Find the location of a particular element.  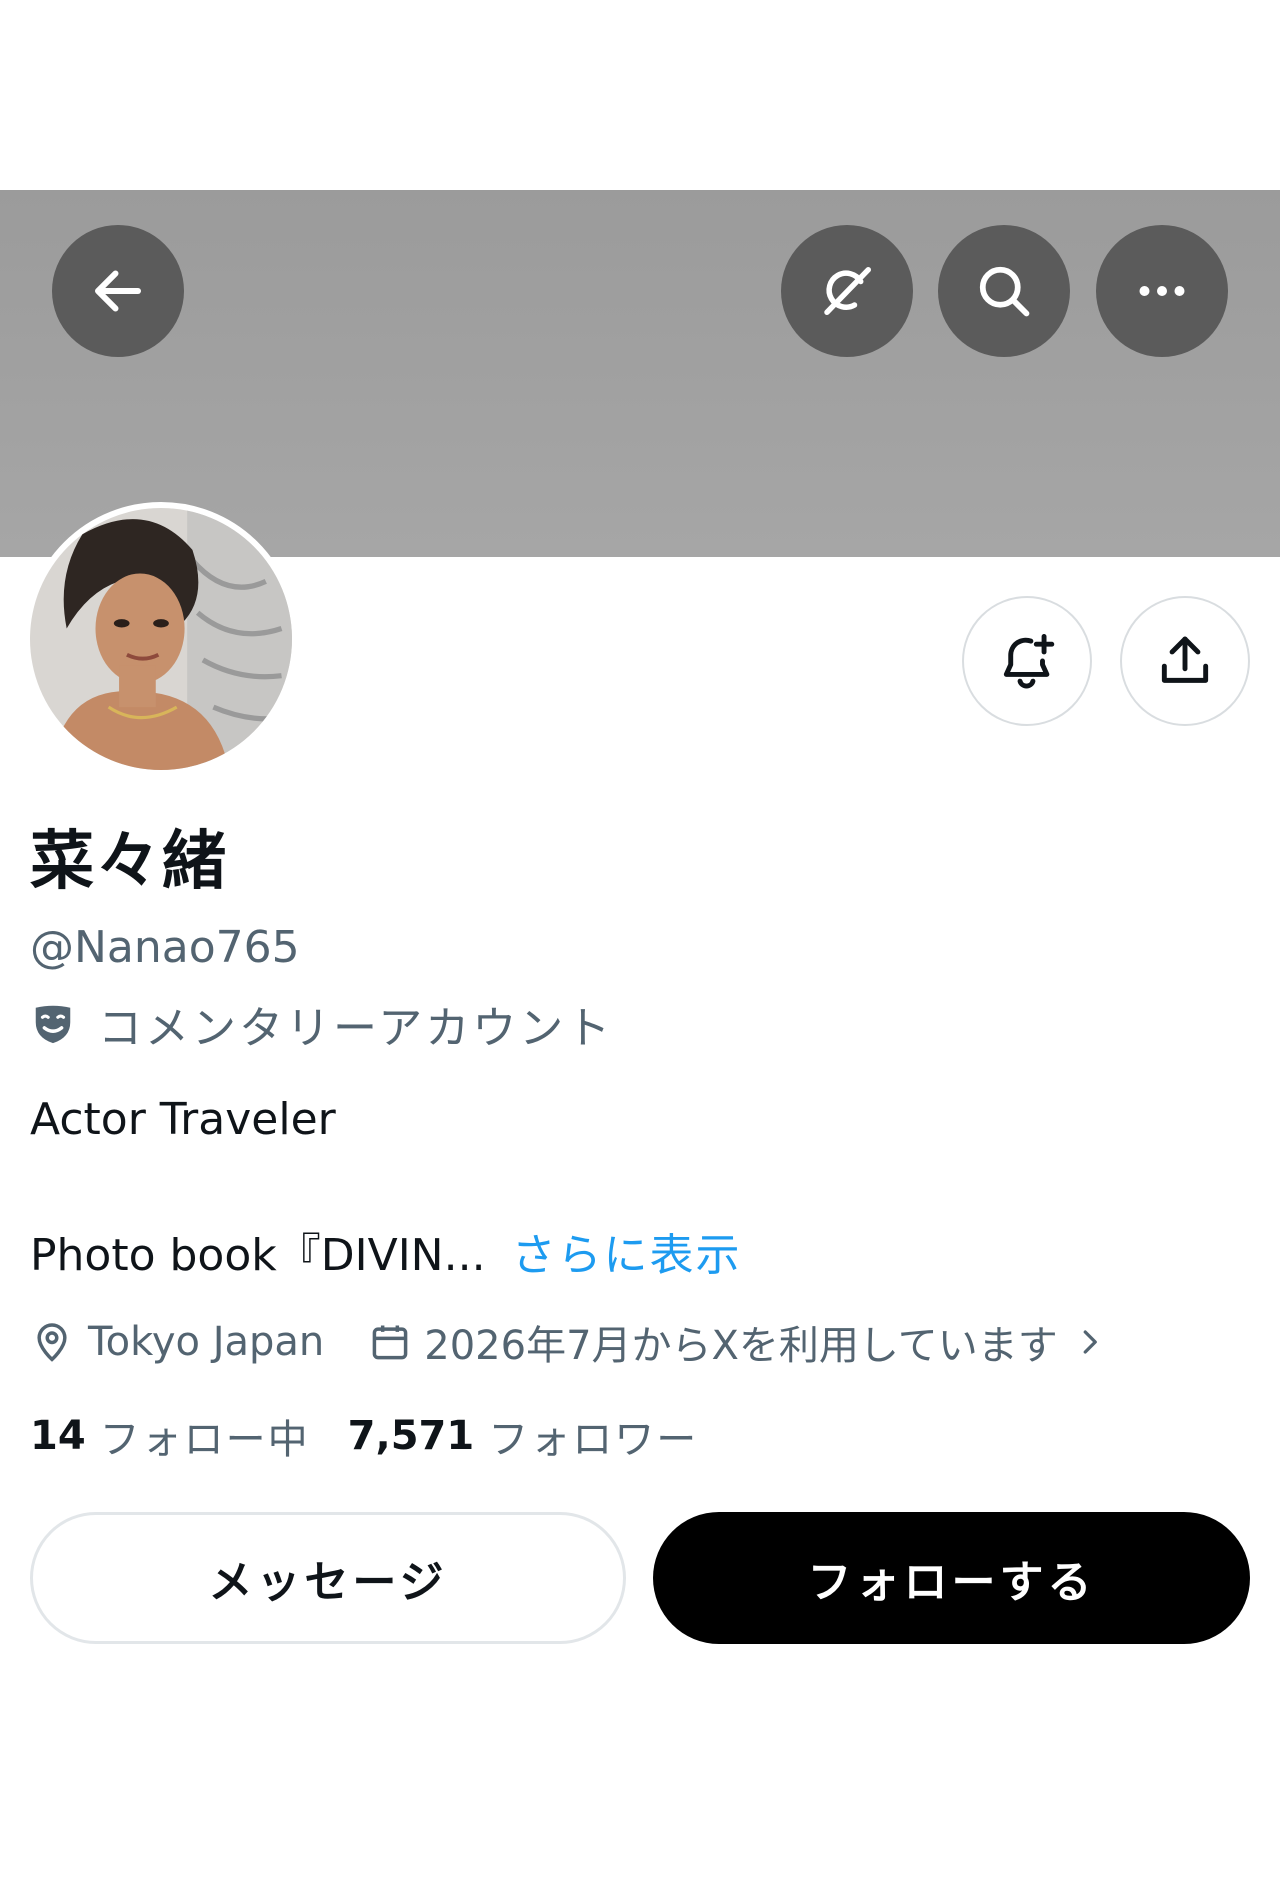

notify-button is located at coordinates (1027, 661).